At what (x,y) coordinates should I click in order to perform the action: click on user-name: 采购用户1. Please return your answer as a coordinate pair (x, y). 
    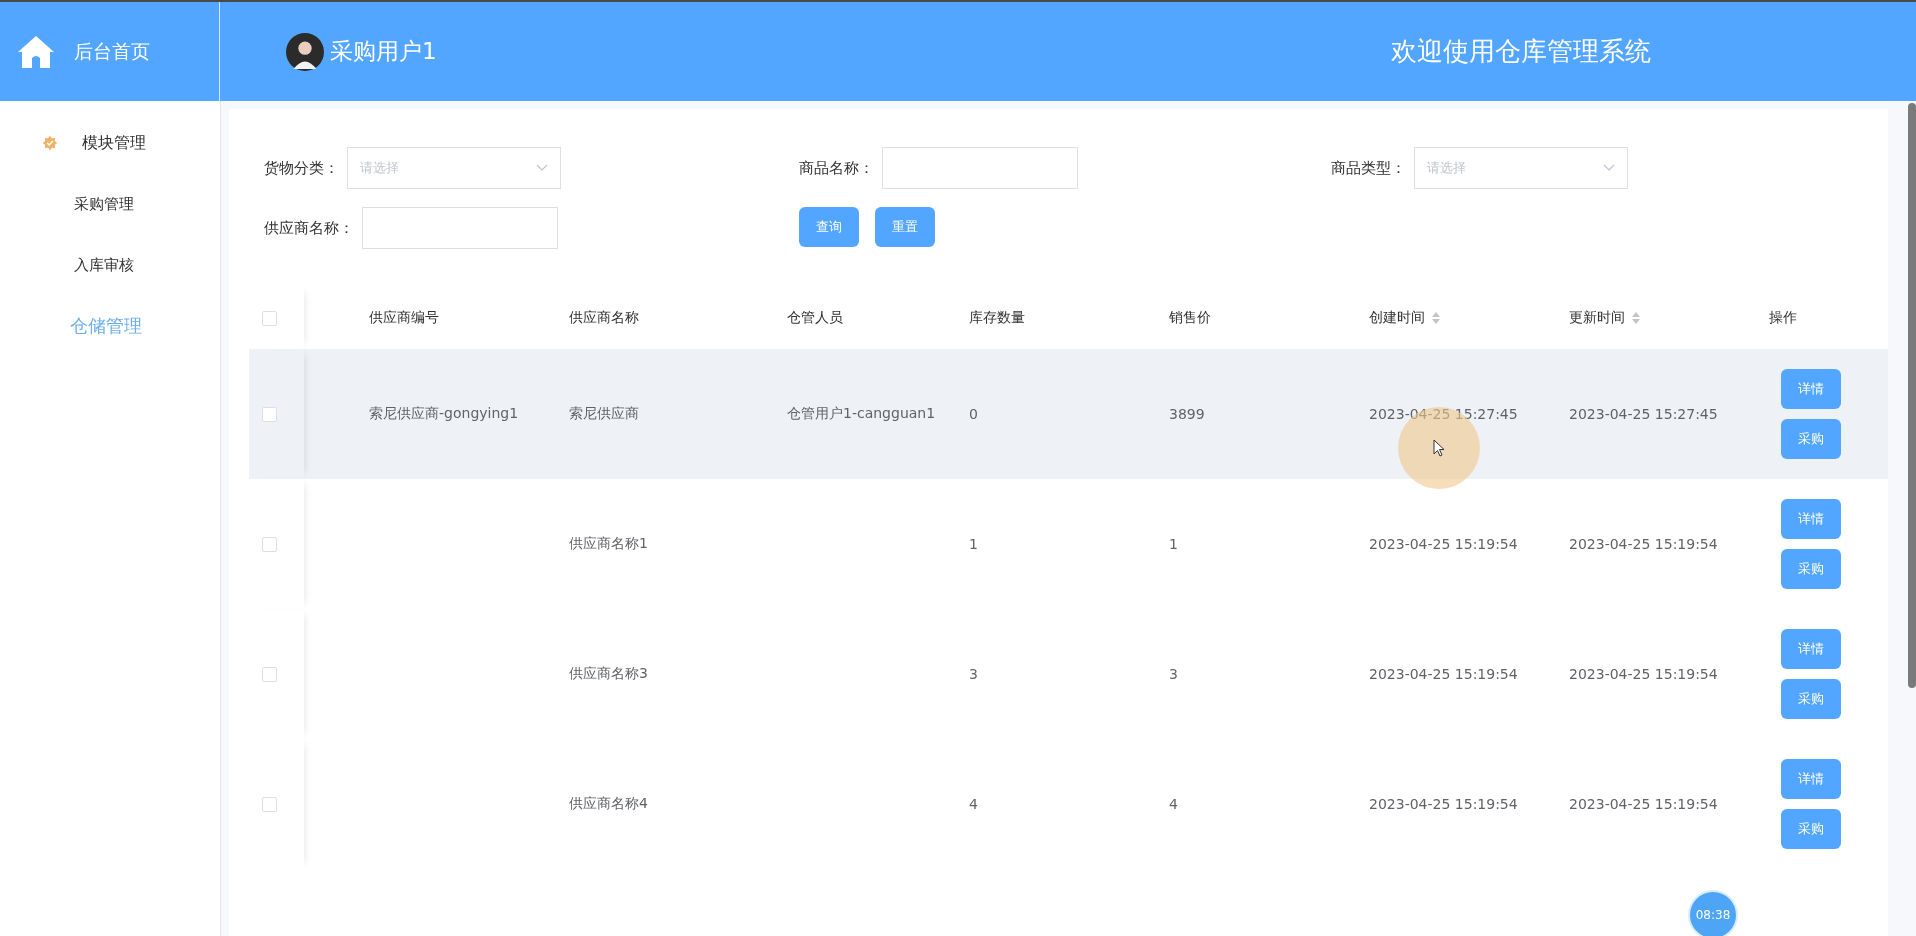
    Looking at the image, I should click on (383, 51).